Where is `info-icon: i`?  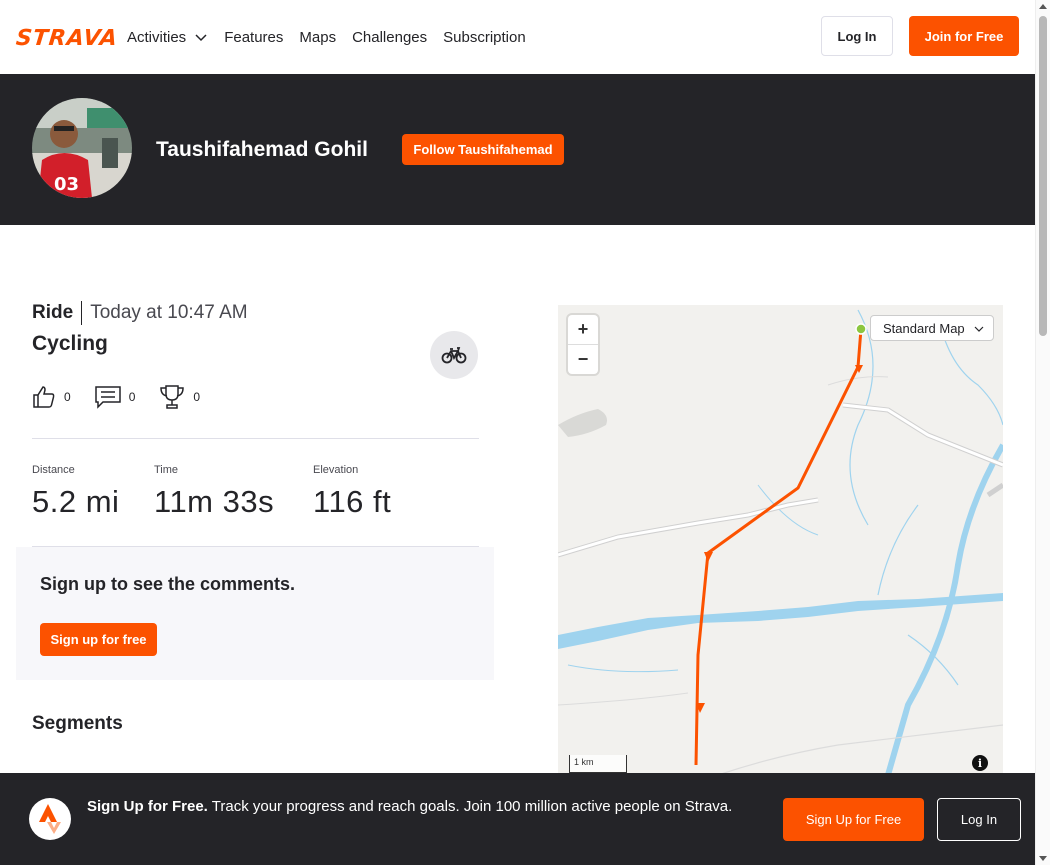
info-icon: i is located at coordinates (980, 763).